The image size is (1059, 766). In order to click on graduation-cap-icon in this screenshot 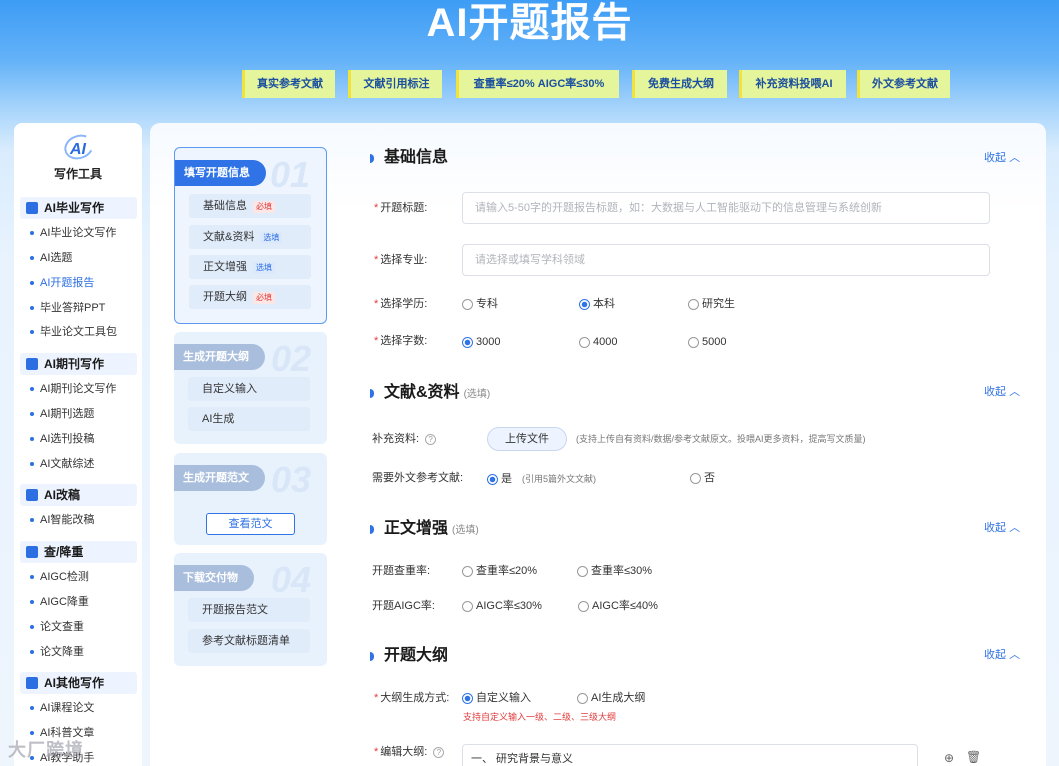, I will do `click(32, 208)`.